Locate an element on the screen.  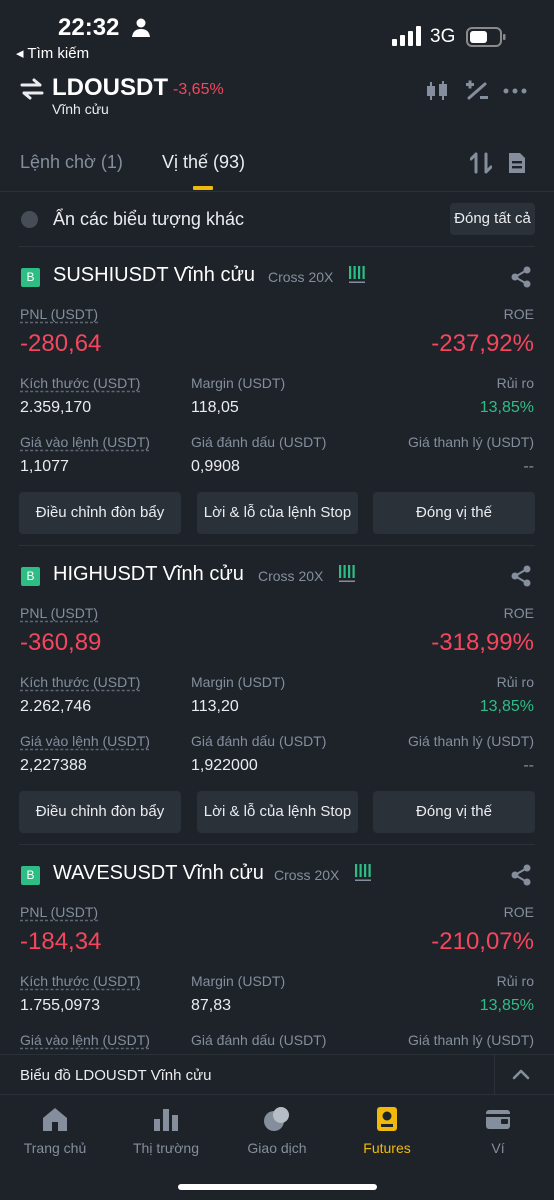
sort-icon is located at coordinates (481, 163).